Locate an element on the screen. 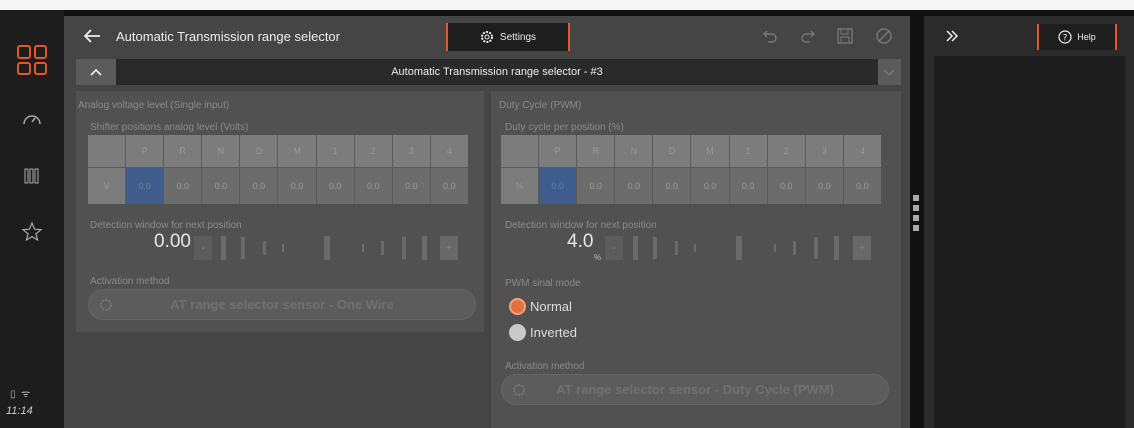 The height and width of the screenshot is (428, 1134). wifi-icon: ᯤ is located at coordinates (26, 394).